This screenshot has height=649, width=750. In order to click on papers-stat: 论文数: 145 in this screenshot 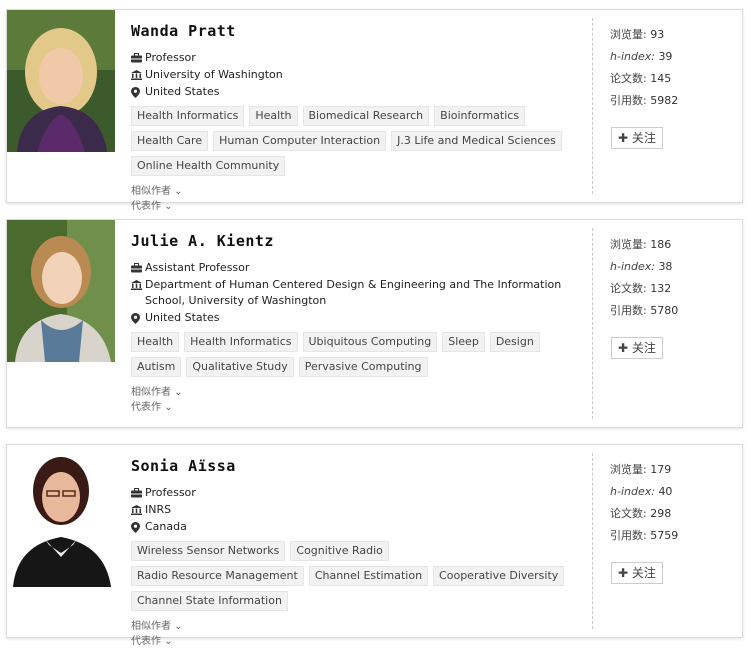, I will do `click(644, 79)`.